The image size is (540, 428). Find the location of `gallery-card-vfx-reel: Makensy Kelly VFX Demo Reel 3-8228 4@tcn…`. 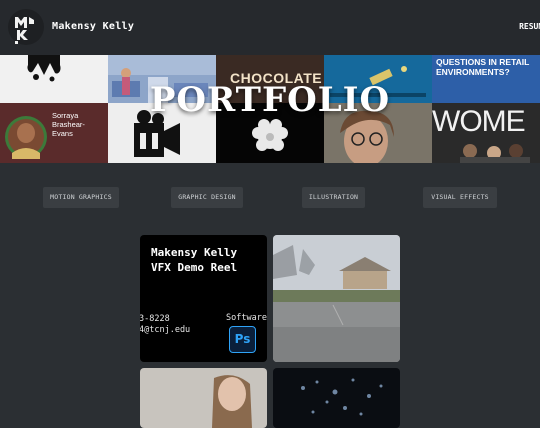

gallery-card-vfx-reel: Makensy Kelly VFX Demo Reel 3-8228 4@tcn… is located at coordinates (203, 298).